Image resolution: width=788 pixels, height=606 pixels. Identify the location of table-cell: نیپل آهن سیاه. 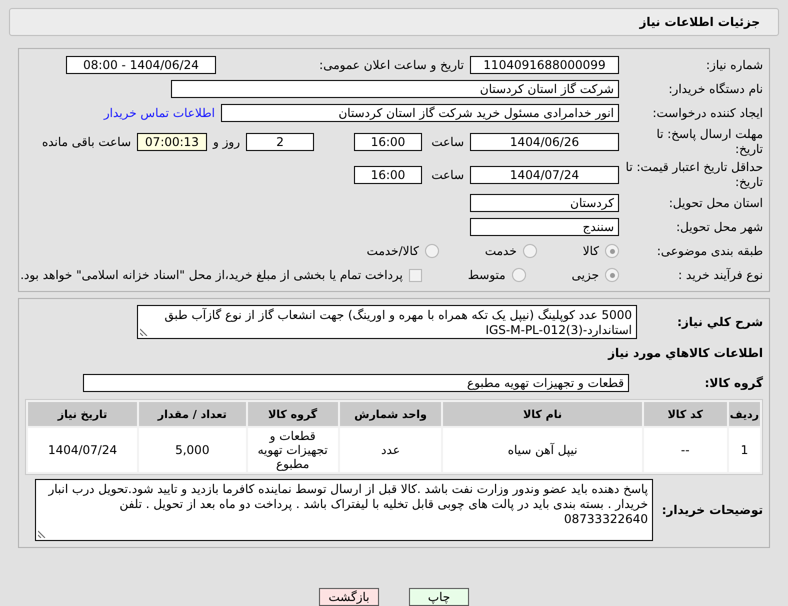
(542, 450).